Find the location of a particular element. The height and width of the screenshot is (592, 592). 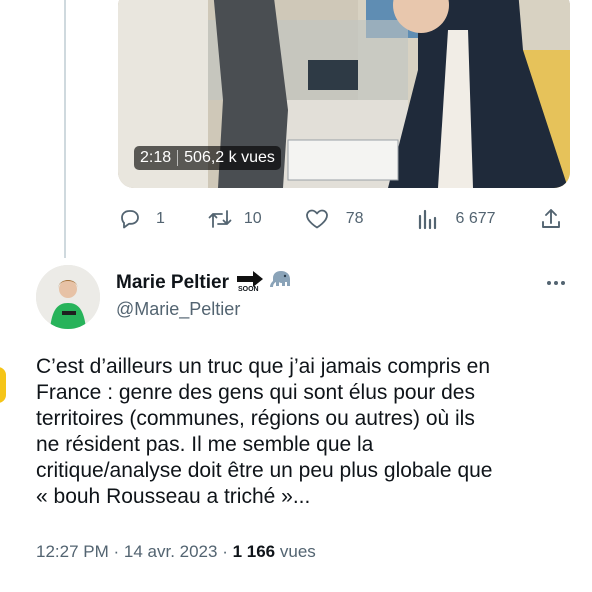

heart-icon is located at coordinates (317, 219).